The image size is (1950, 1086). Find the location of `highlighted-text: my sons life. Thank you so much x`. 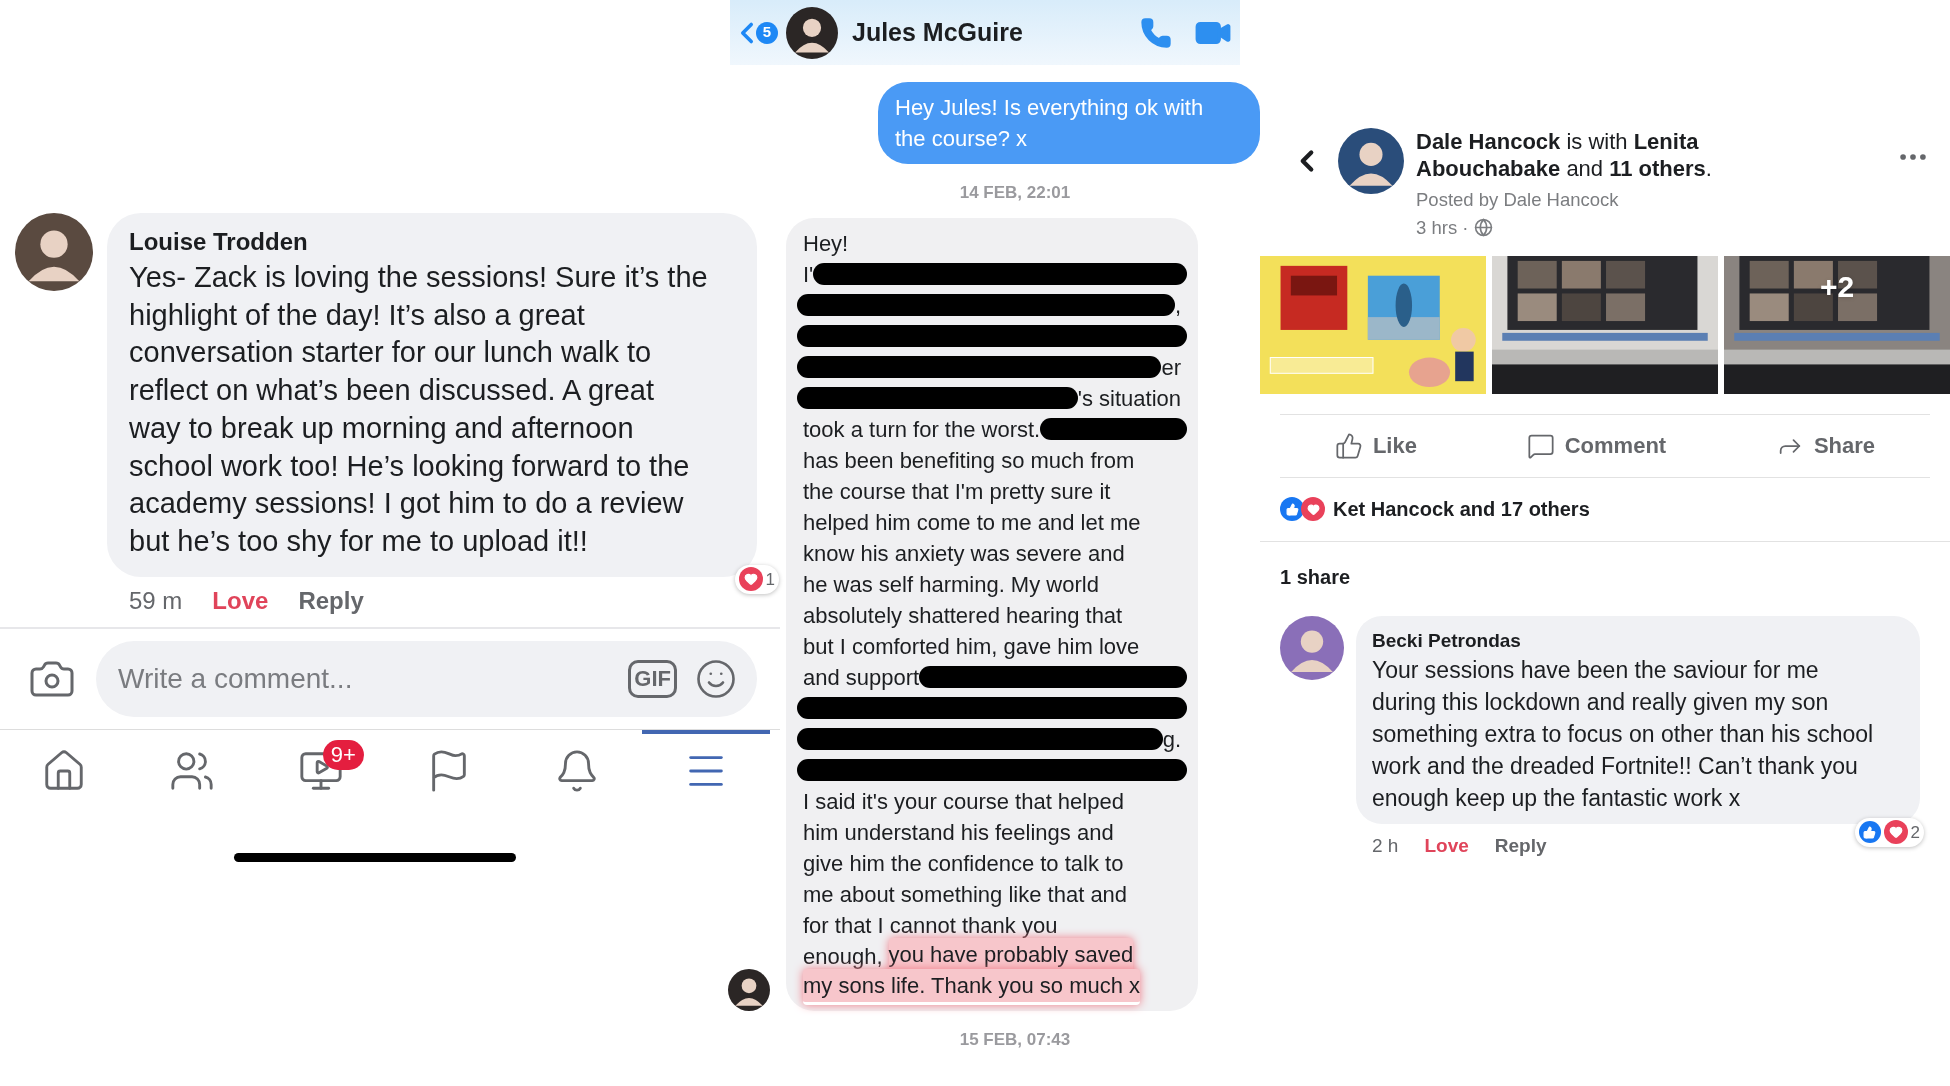

highlighted-text: my sons life. Thank you so much x is located at coordinates (972, 987).